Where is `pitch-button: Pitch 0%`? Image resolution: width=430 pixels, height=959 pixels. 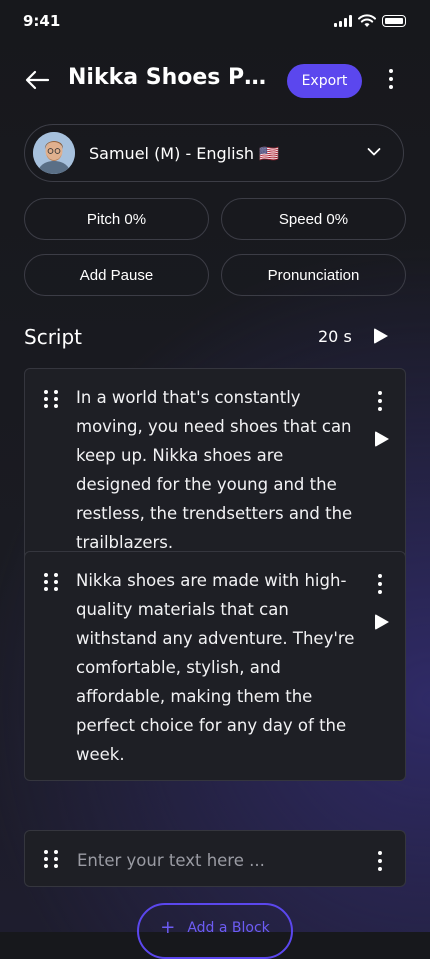
pitch-button: Pitch 0% is located at coordinates (116, 219).